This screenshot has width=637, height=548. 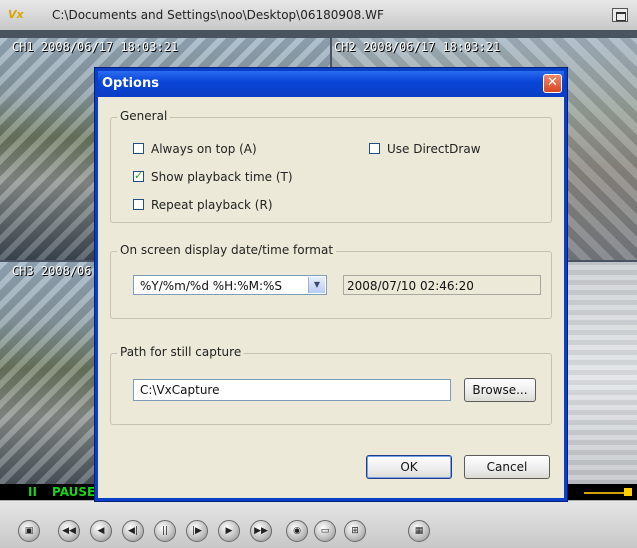 I want to click on playback-controls: ▣ ◀◀ ◀ ◀| || |▶ ▶ ▶▶ ◉ ▭ ⊞ ▦, so click(x=318, y=524).